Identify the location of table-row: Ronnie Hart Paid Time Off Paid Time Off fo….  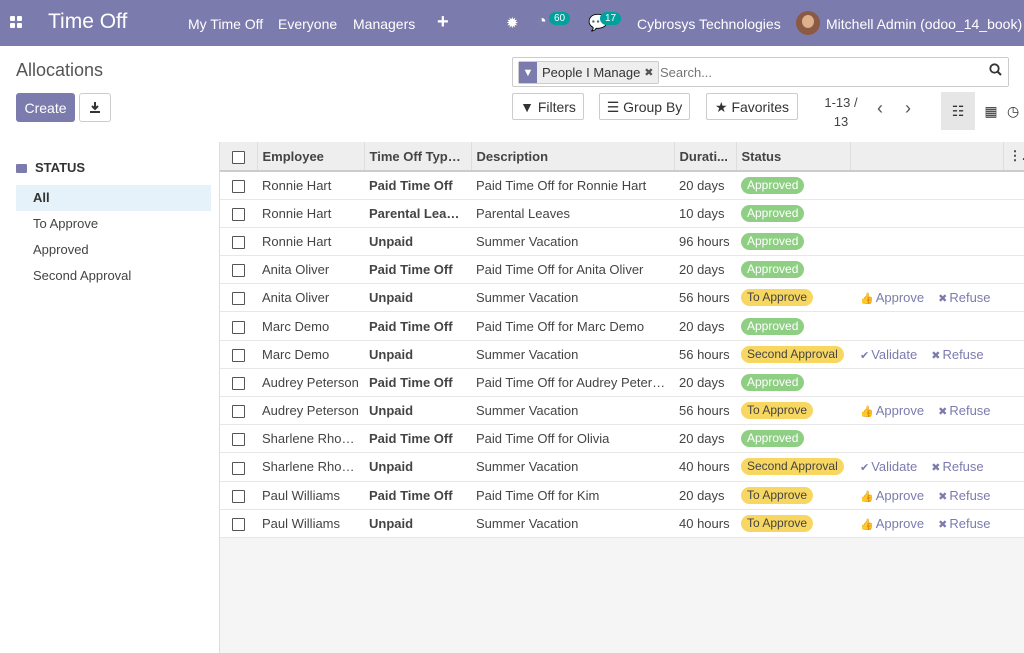
(622, 185).